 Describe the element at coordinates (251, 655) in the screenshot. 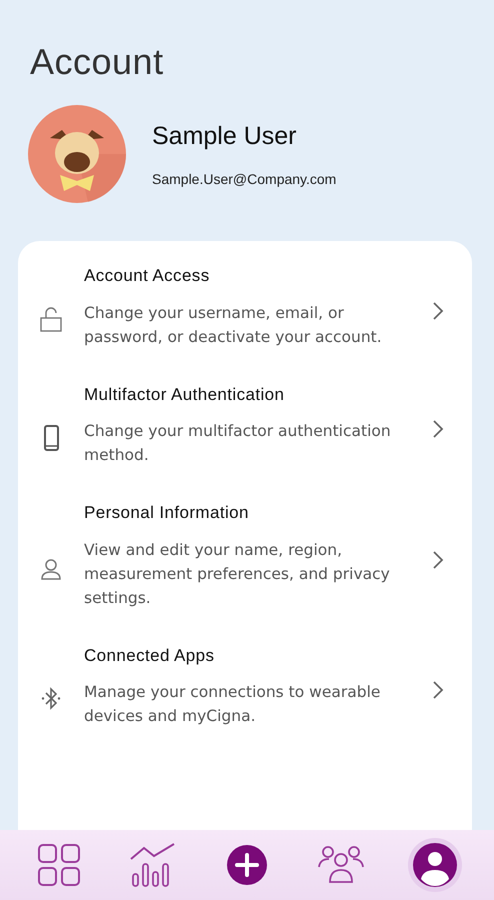

I see `item-title: Connected Apps` at that location.